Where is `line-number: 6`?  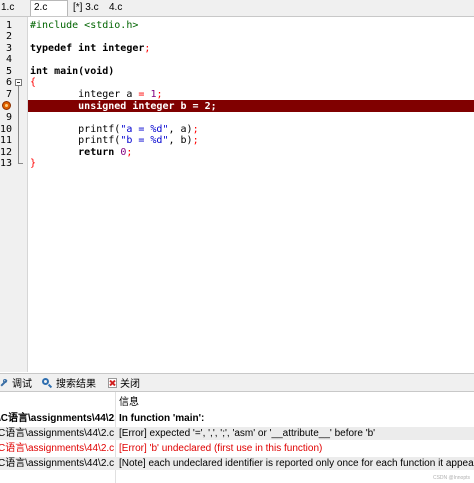 line-number: 6 is located at coordinates (8, 82).